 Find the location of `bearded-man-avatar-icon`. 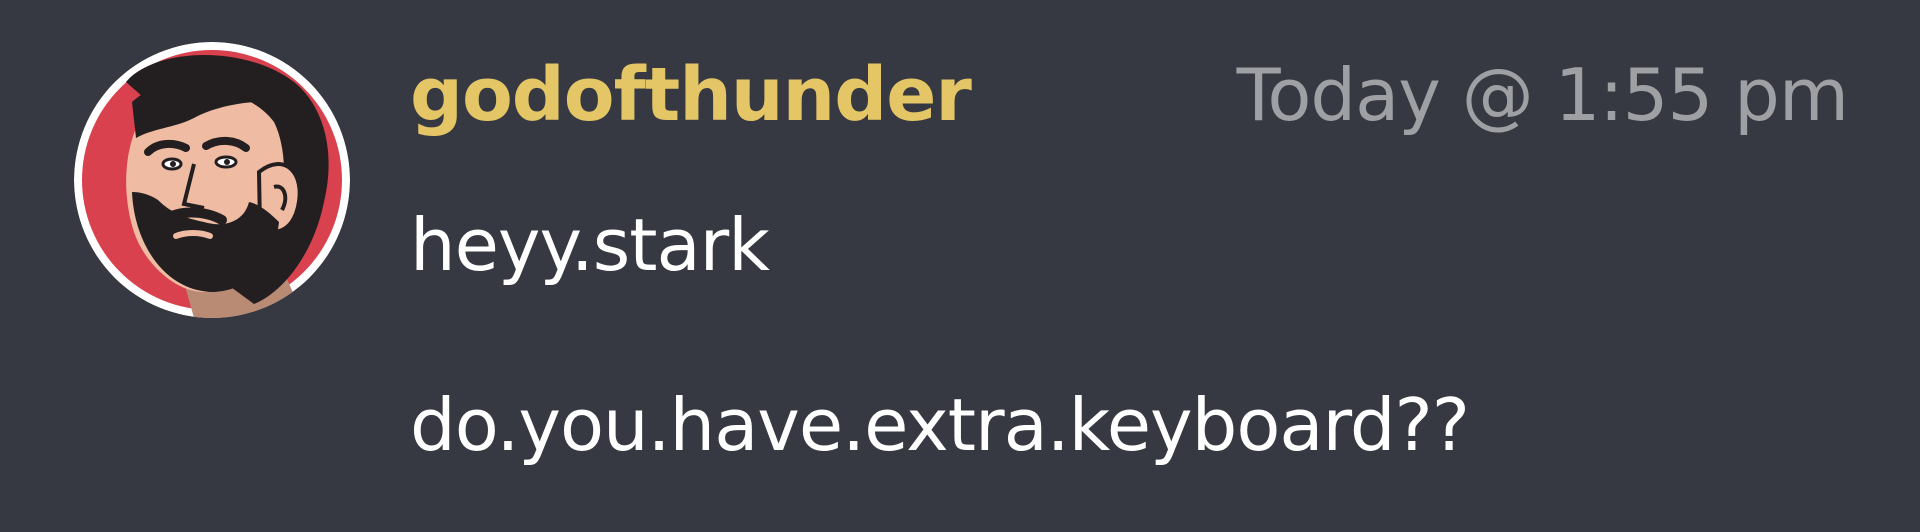

bearded-man-avatar-icon is located at coordinates (212, 180).